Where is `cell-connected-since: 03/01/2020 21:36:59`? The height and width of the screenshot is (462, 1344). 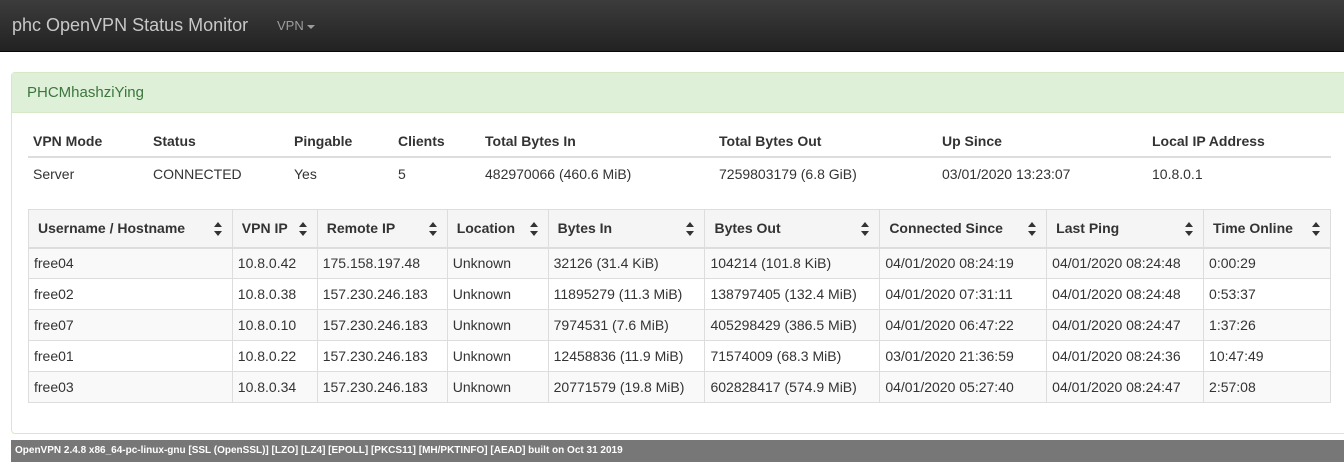 cell-connected-since: 03/01/2020 21:36:59 is located at coordinates (963, 356).